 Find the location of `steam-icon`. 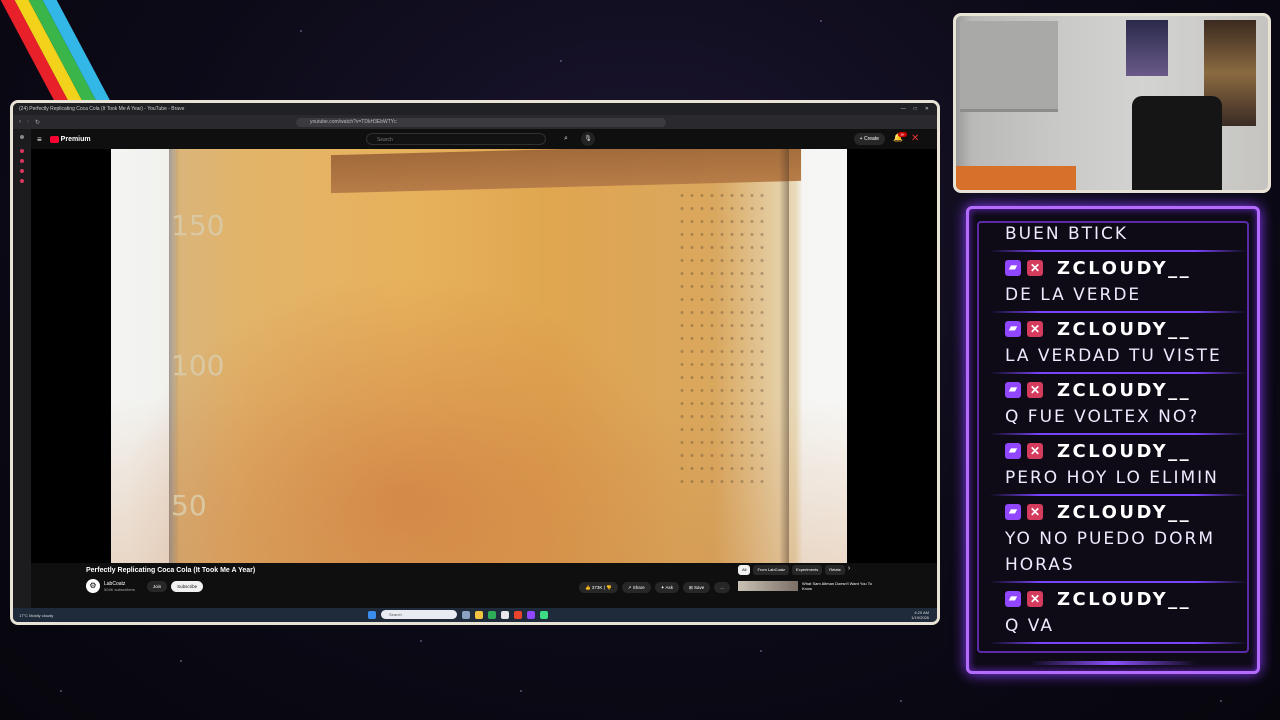

steam-icon is located at coordinates (505, 614).